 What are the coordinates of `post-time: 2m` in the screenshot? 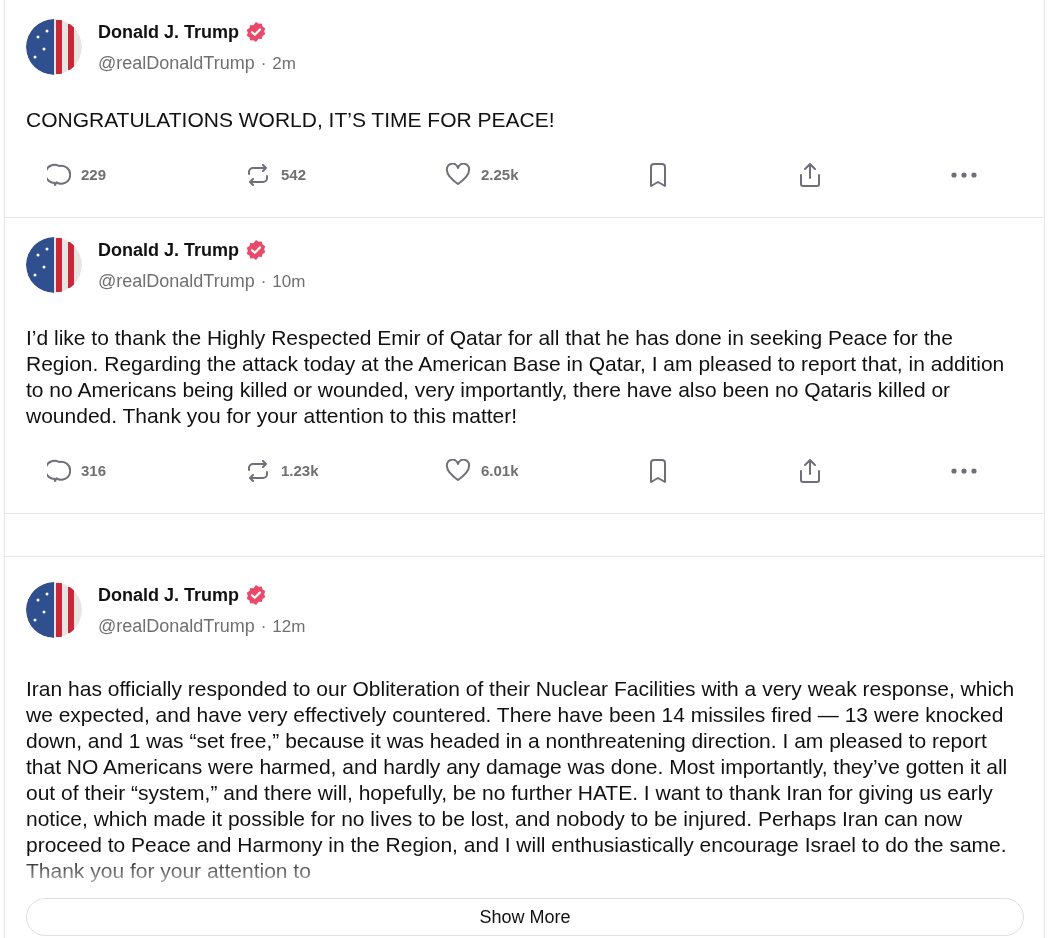 It's located at (284, 64).